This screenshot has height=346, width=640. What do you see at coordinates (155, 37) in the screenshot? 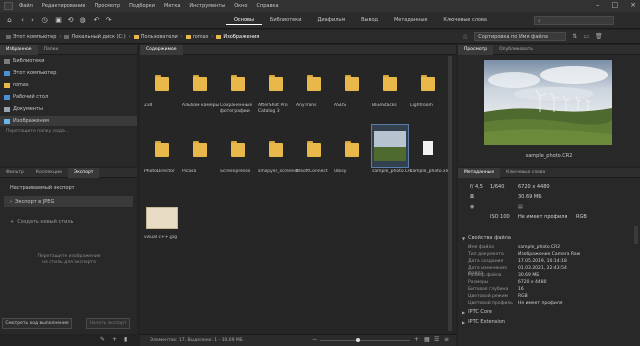
I see `breadcrumb-item: Пользователи` at bounding box center [155, 37].